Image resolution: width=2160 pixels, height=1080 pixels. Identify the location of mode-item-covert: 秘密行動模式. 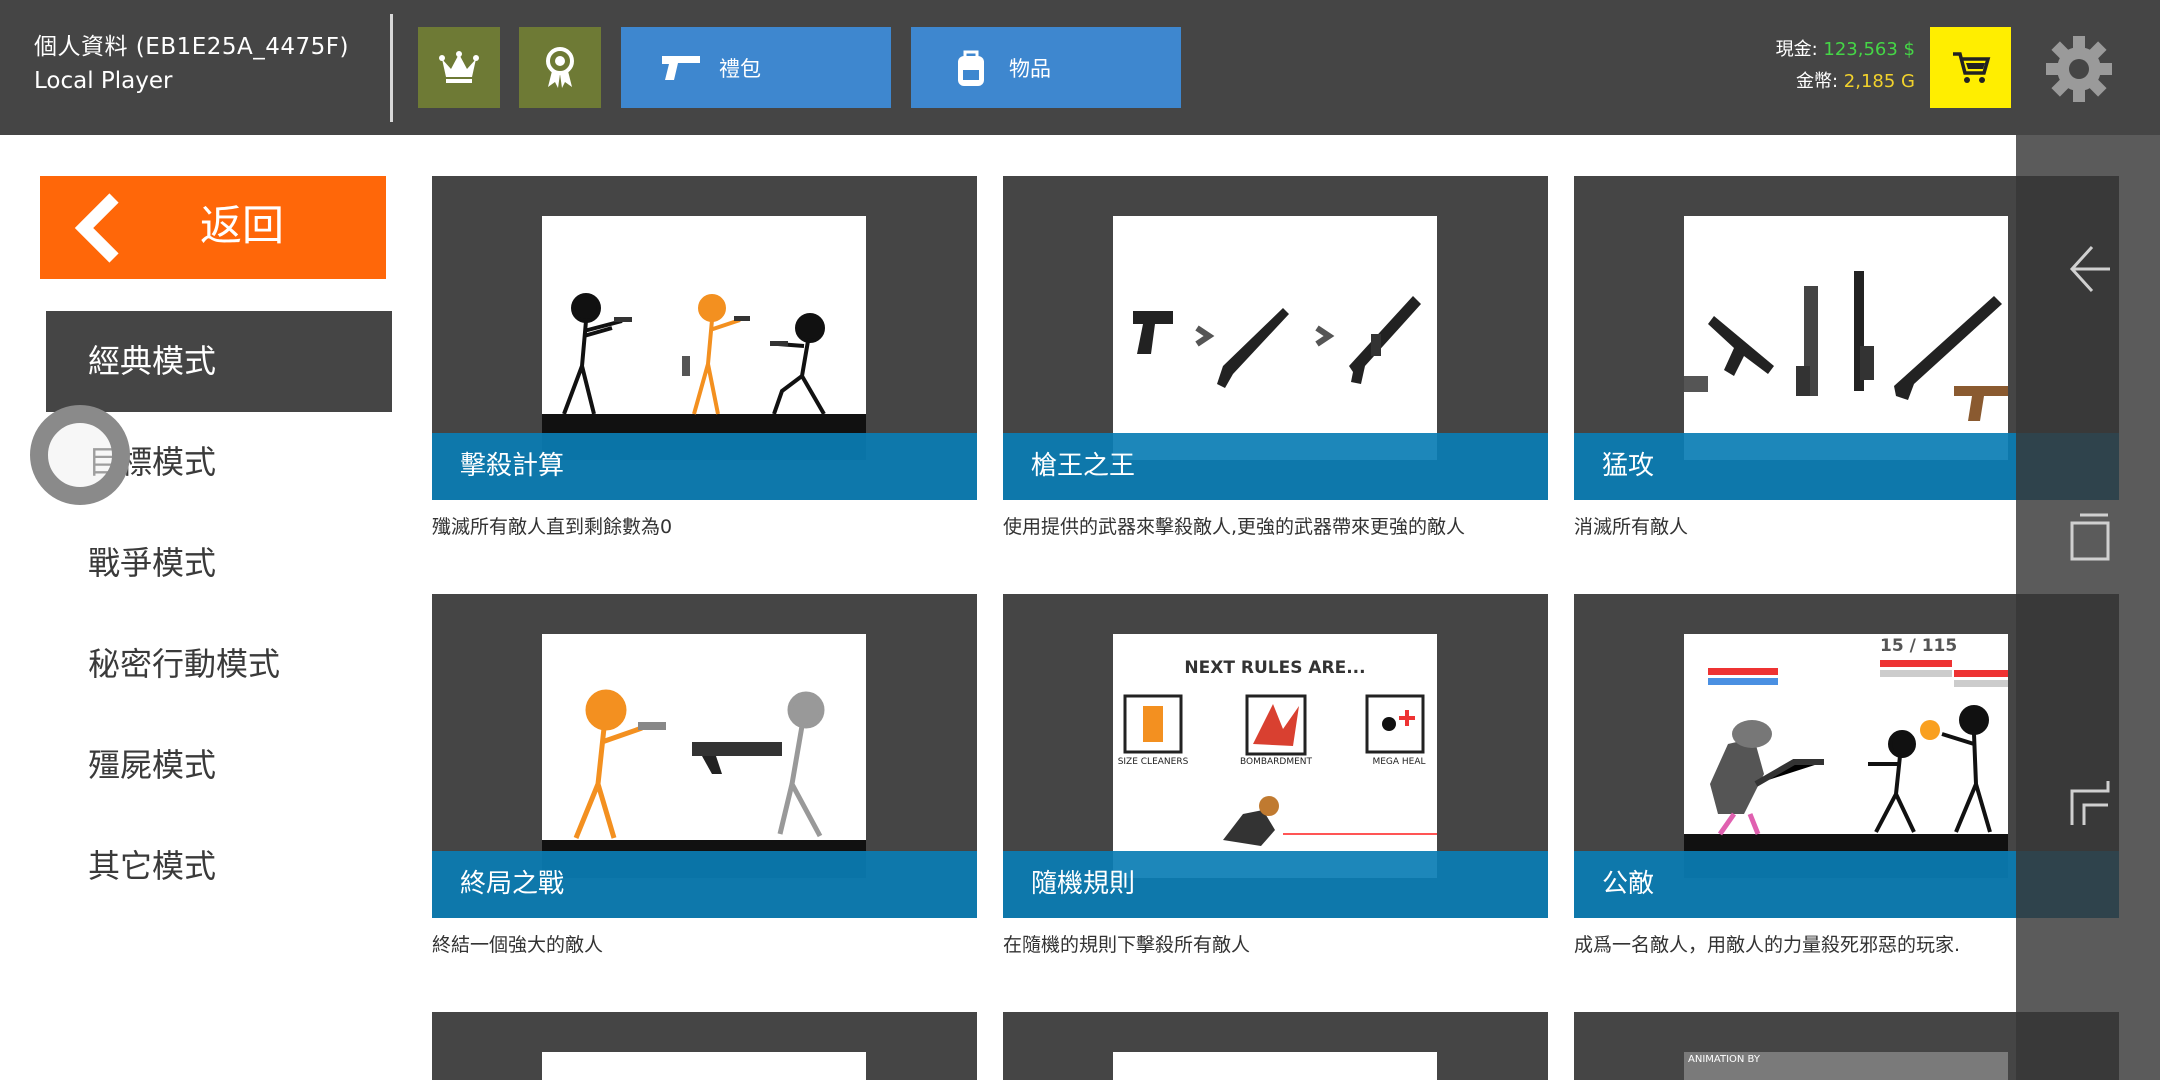
(219, 664).